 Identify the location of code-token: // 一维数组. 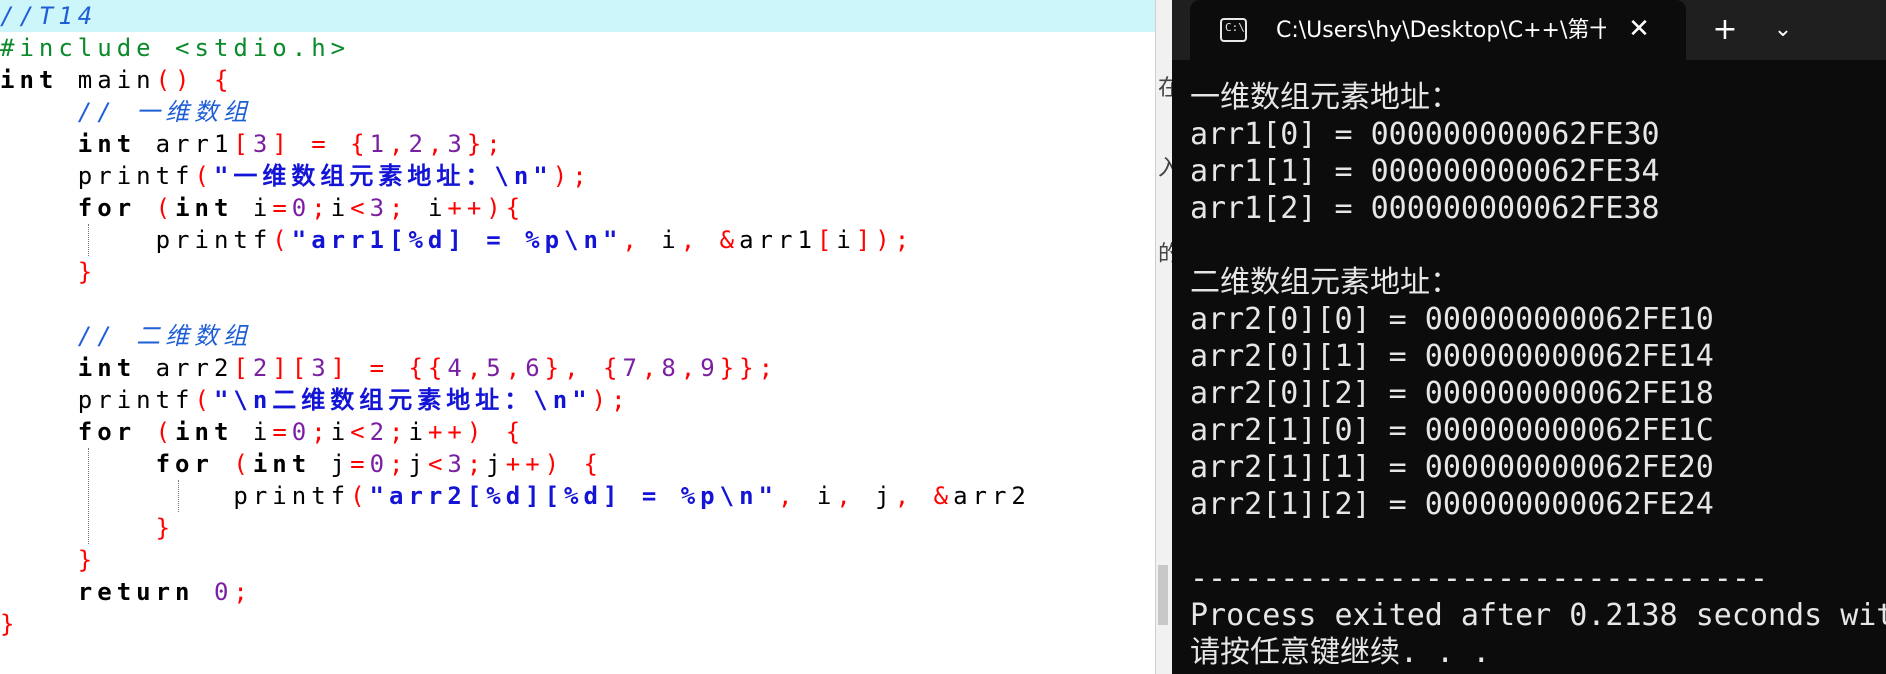
(126, 112).